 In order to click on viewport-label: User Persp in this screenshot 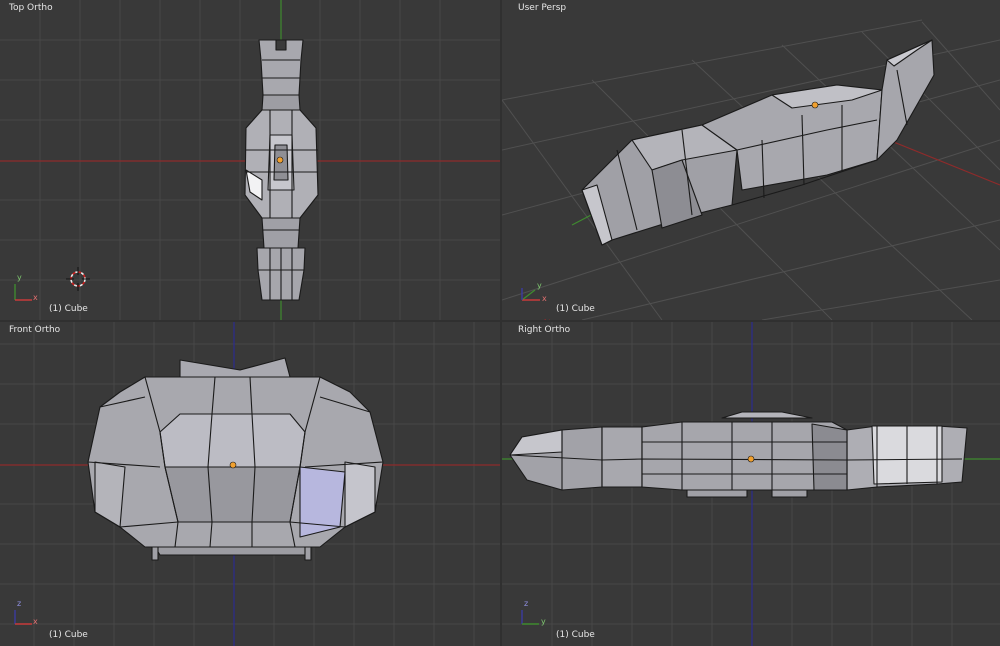, I will do `click(542, 8)`.